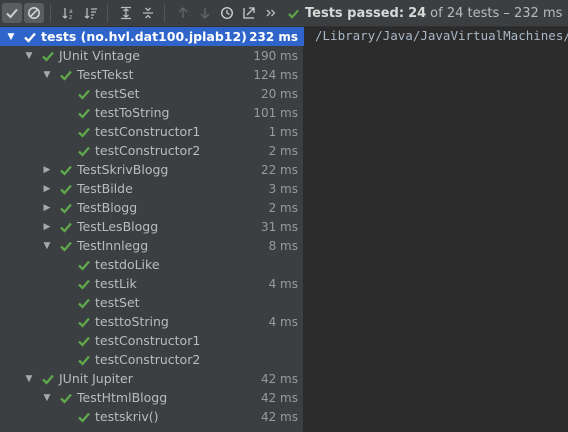  I want to click on ignored-icon, so click(34, 13).